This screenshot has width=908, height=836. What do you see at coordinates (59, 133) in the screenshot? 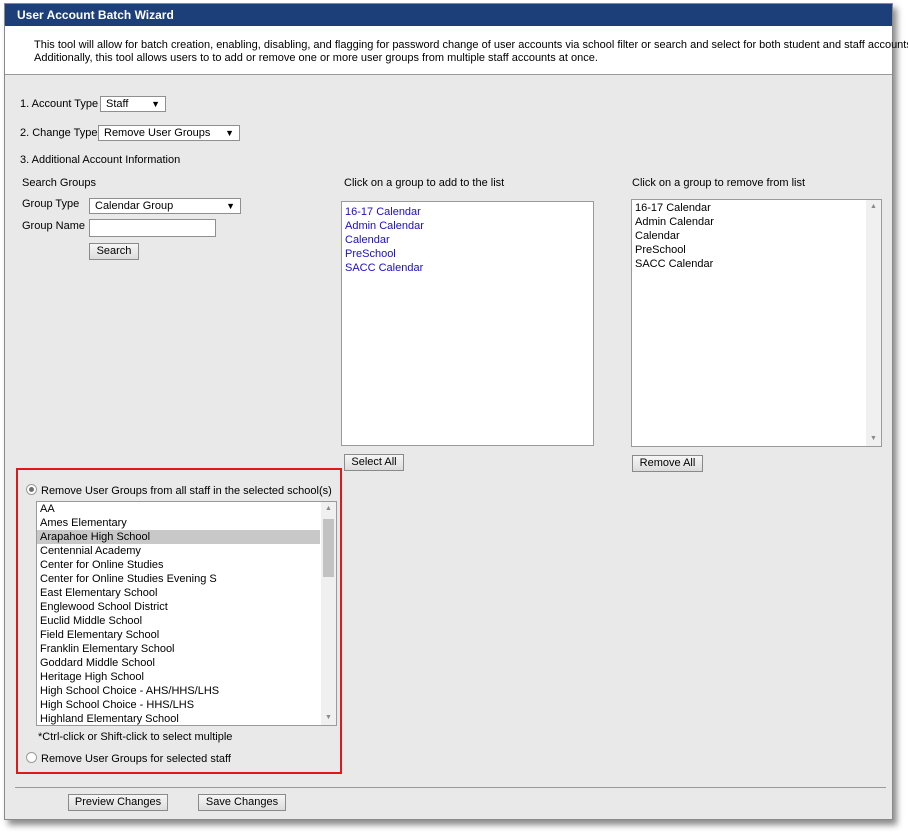
I see `change-type-label: 2. Change Type` at bounding box center [59, 133].